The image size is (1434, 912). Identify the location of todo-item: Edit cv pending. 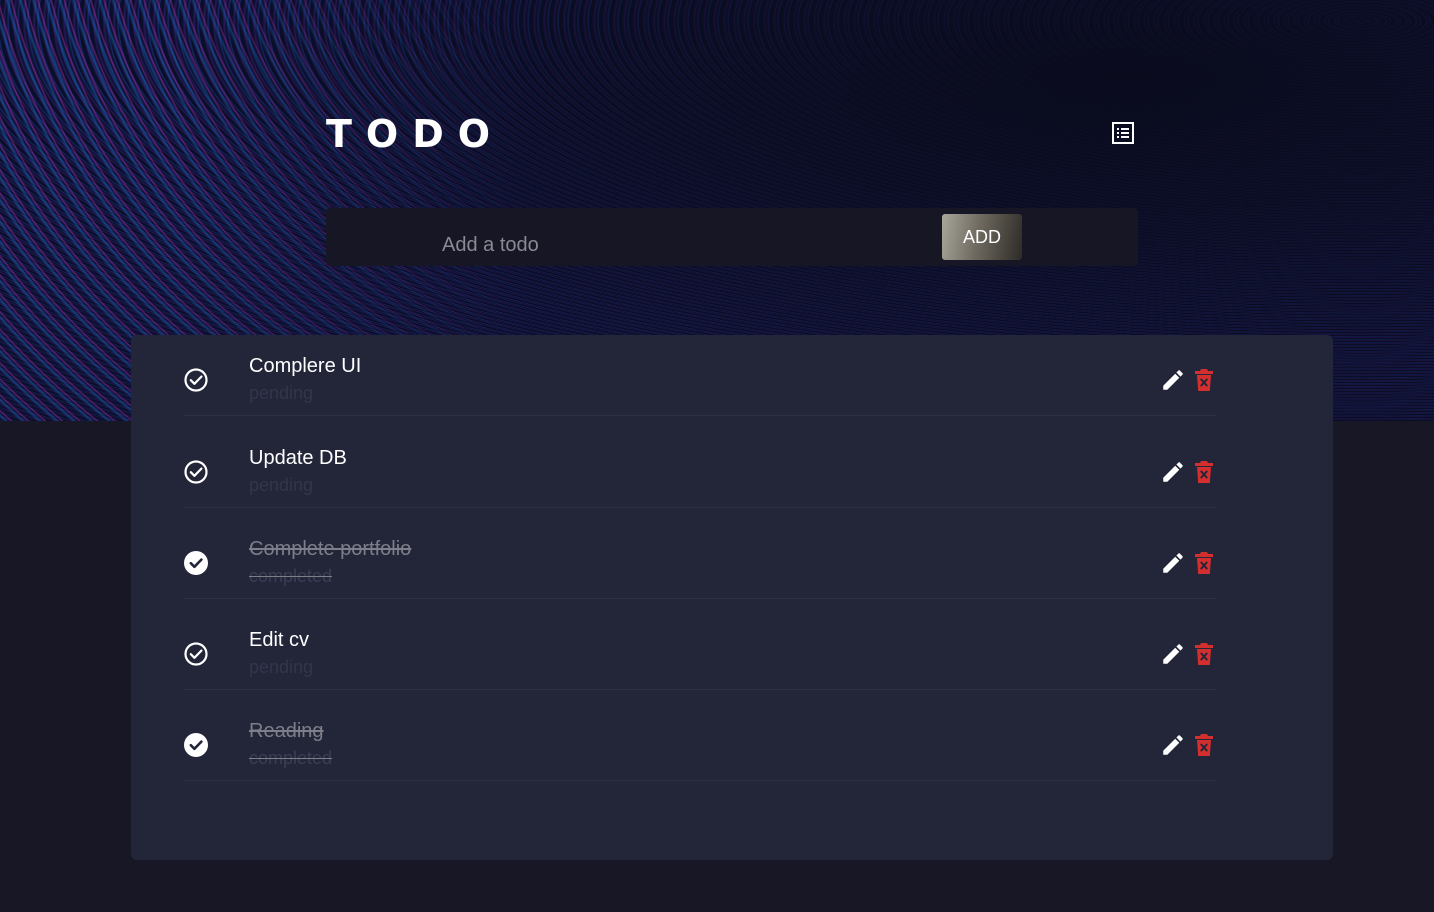
(700, 649).